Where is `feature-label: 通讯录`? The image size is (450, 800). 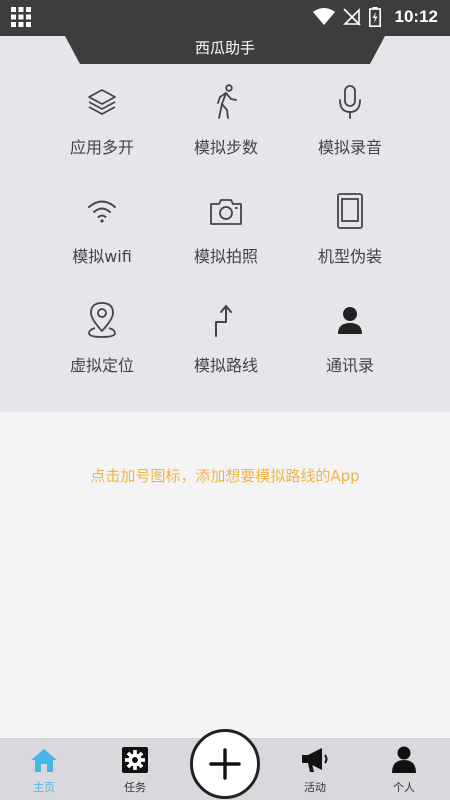 feature-label: 通讯录 is located at coordinates (349, 365).